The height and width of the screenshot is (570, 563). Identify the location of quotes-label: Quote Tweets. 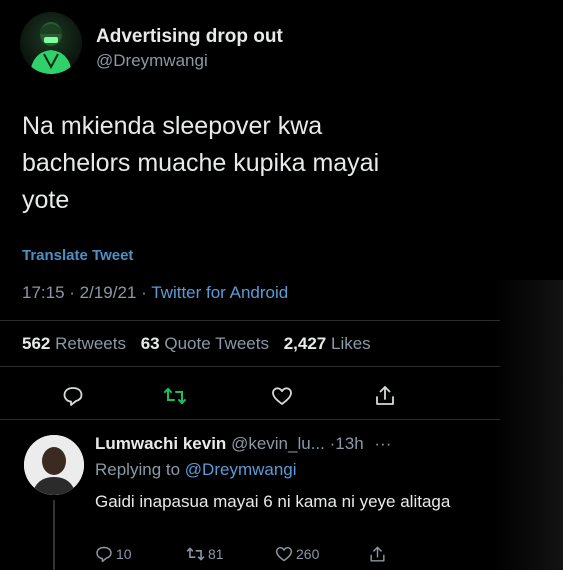
(216, 343).